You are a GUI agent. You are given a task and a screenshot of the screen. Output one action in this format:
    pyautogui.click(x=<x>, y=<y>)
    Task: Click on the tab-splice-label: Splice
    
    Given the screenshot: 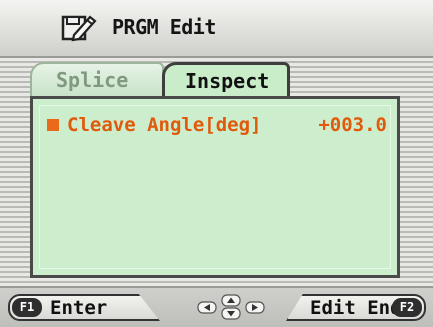 What is the action you would take?
    pyautogui.click(x=92, y=80)
    